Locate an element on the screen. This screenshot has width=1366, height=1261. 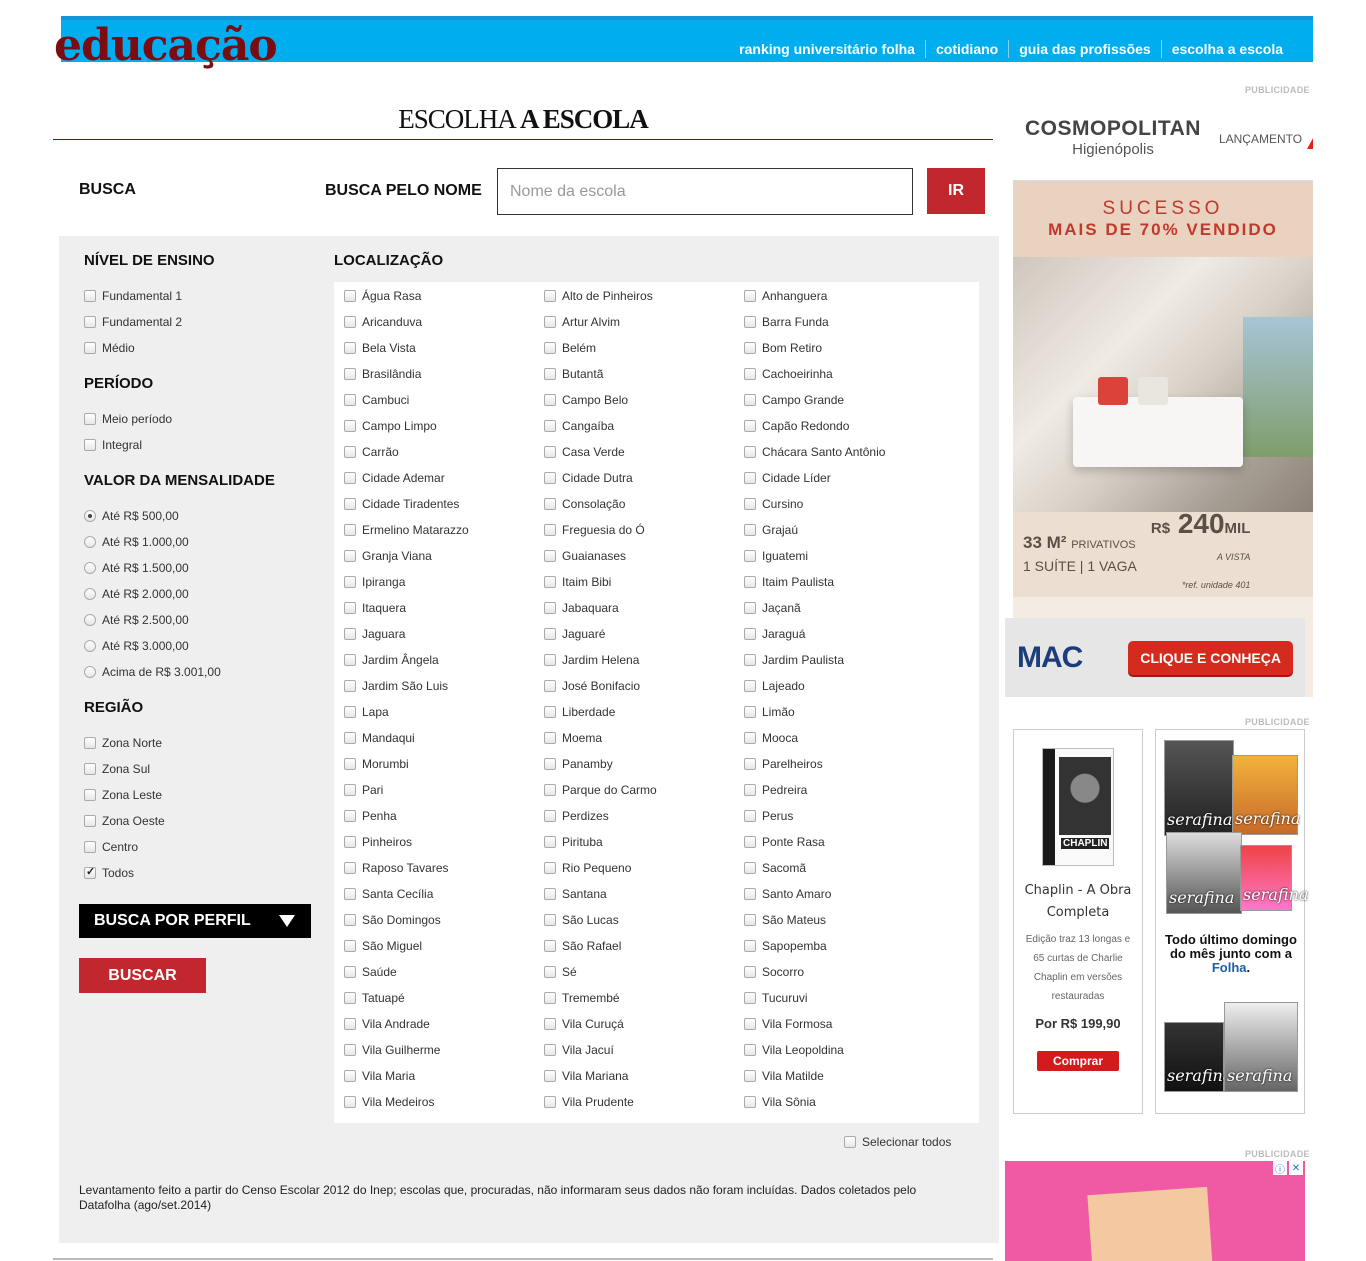
localizacao-option: Vila Guilherme is located at coordinates (392, 1050).